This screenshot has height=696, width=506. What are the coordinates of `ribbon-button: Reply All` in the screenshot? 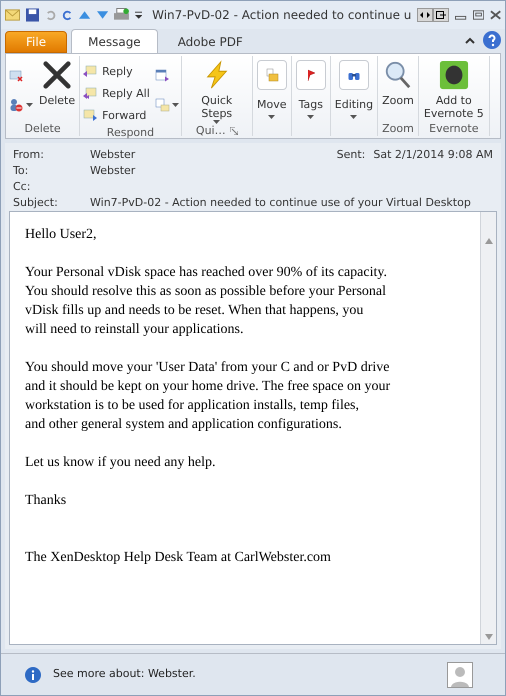 It's located at (116, 93).